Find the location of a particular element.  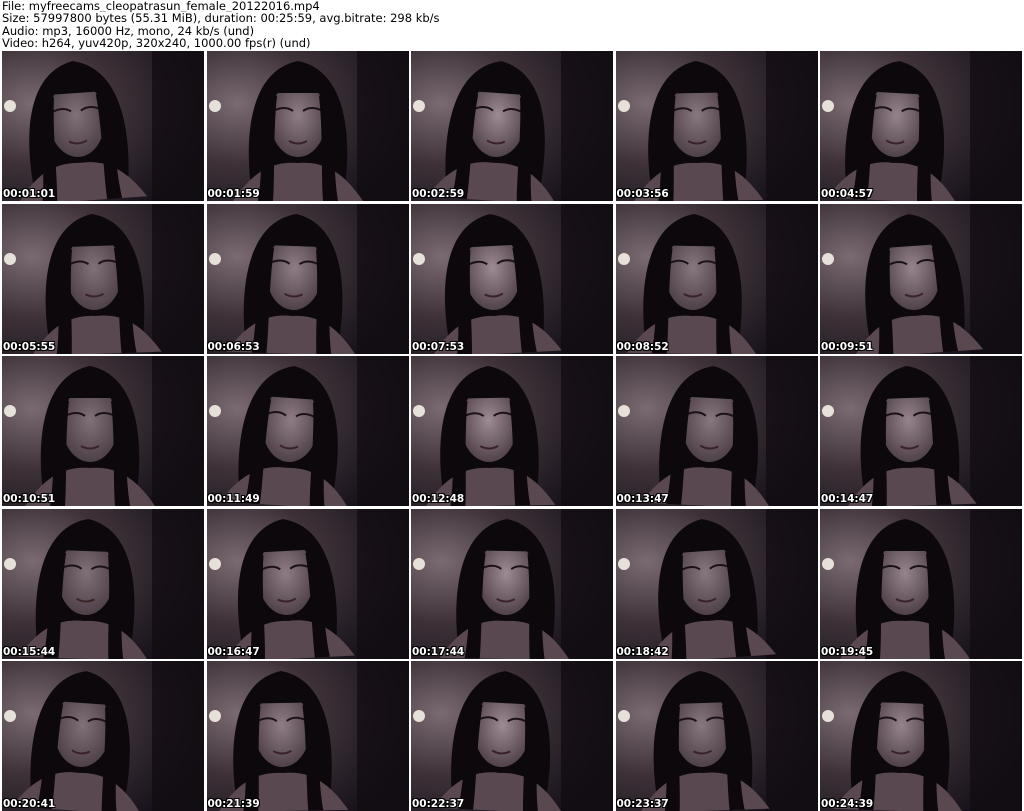

video-frame-thumbnail: 00:13:47 is located at coordinates (716, 431).